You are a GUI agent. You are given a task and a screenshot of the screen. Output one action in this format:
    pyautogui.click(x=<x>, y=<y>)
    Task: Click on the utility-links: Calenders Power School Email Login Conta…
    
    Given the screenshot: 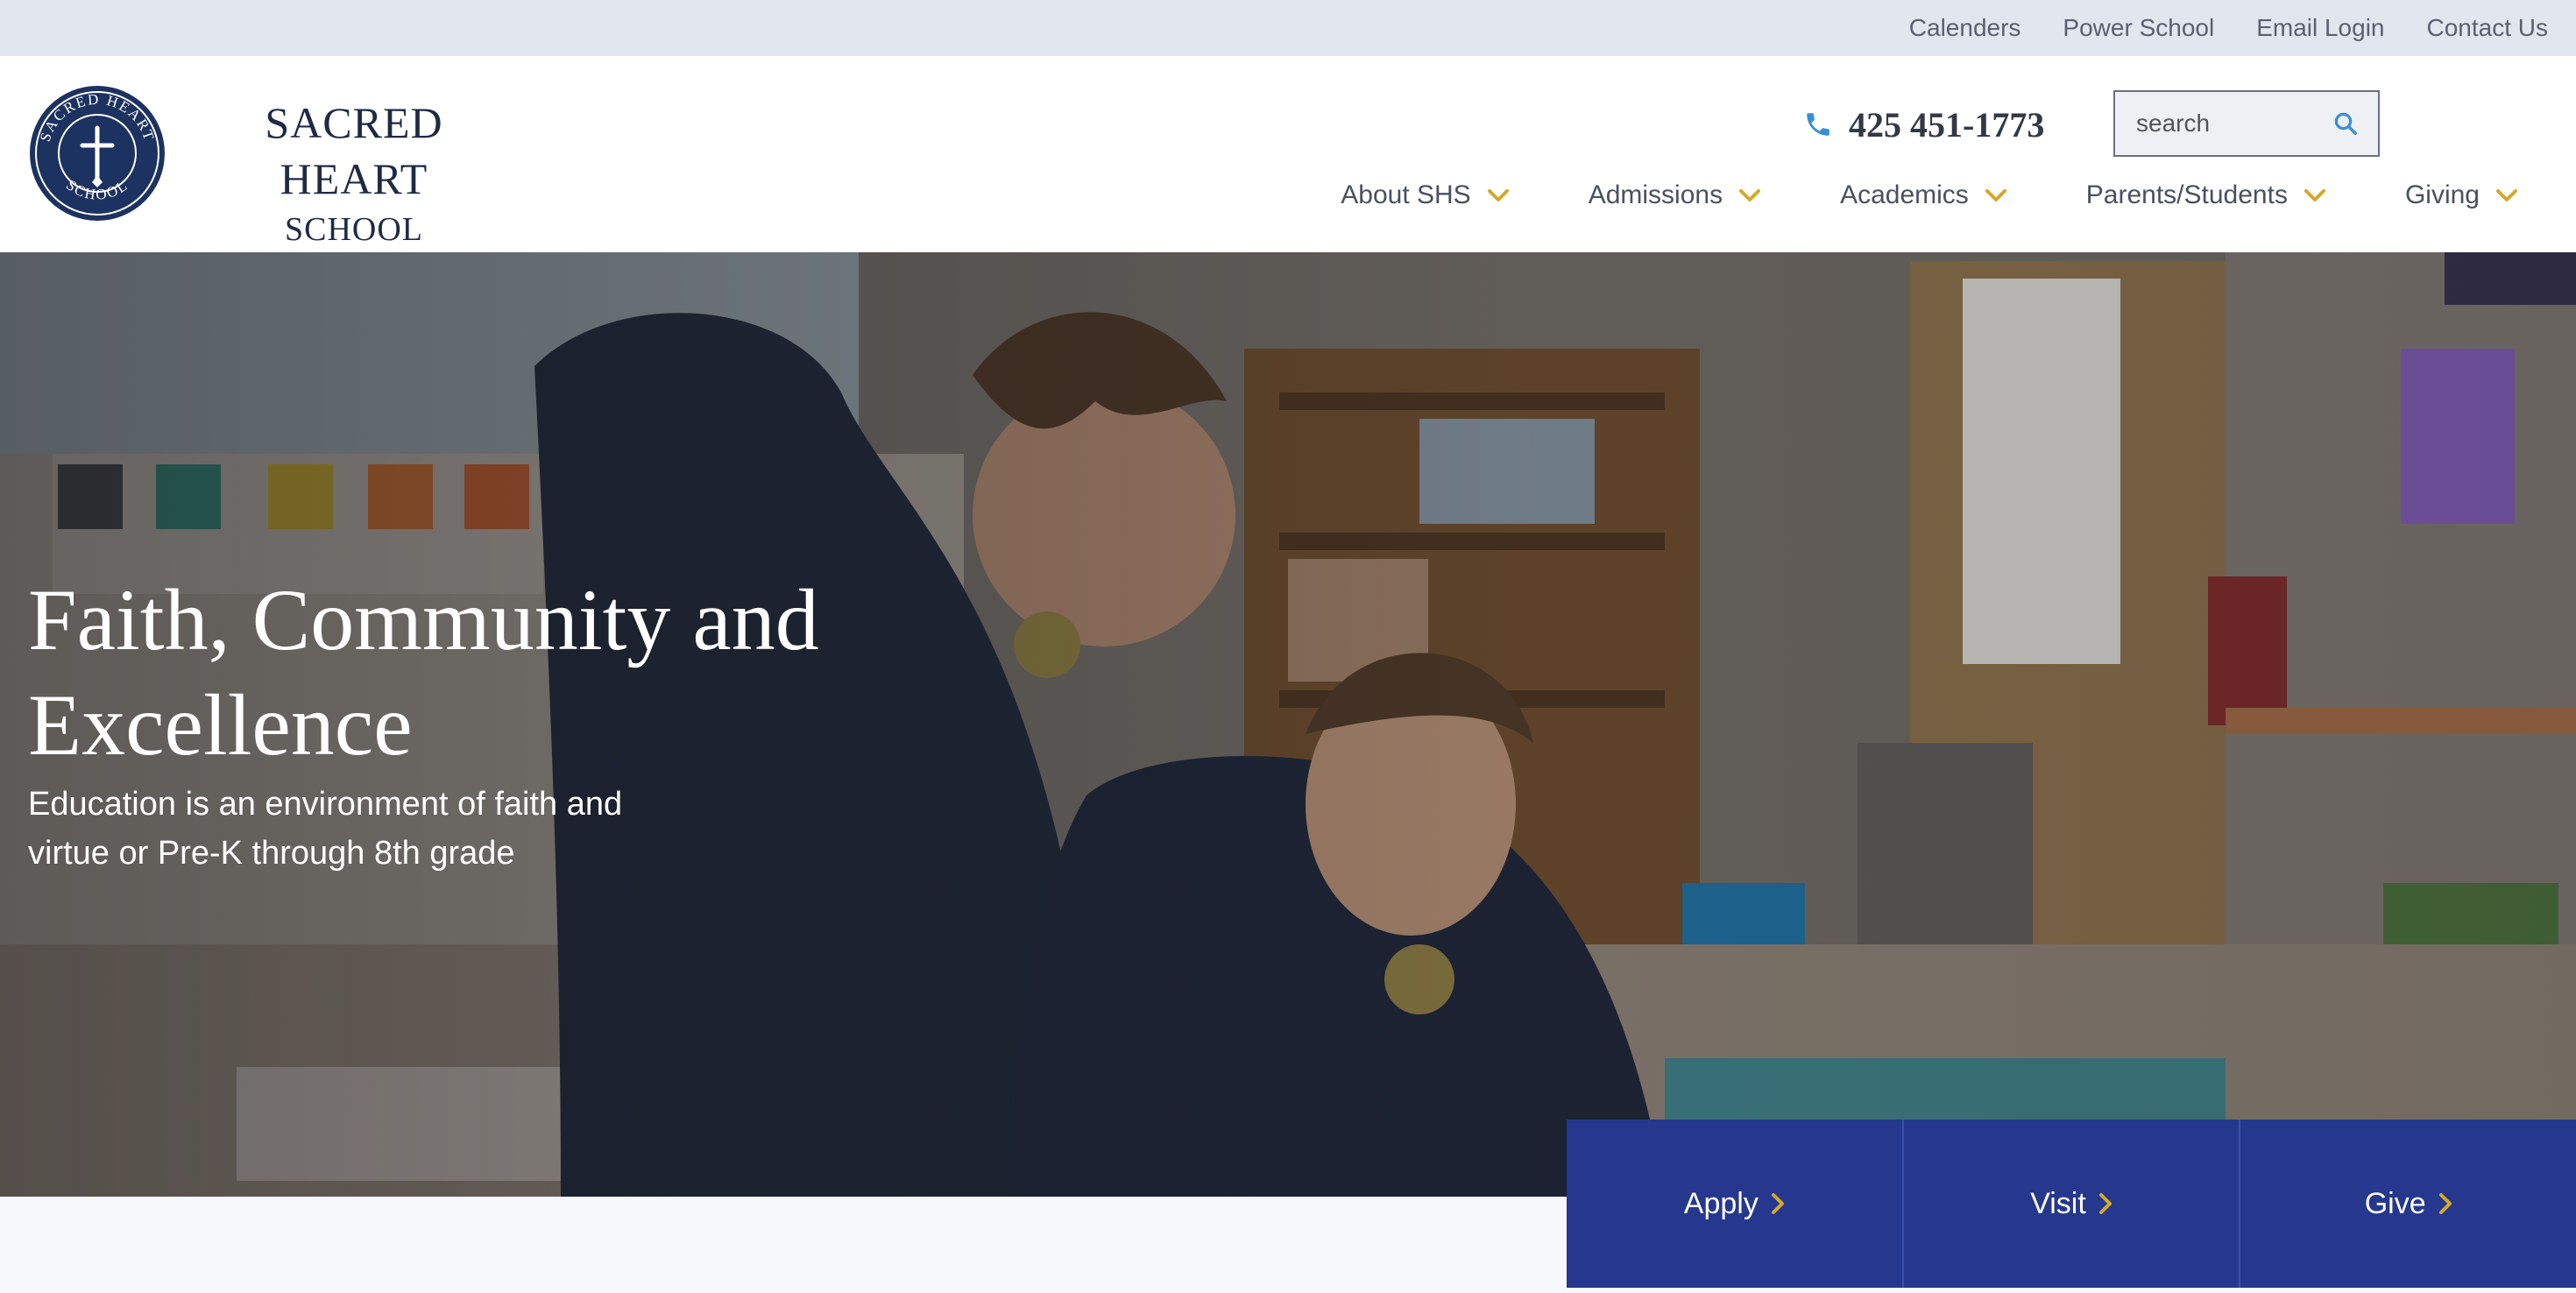 What is the action you would take?
    pyautogui.click(x=2228, y=28)
    